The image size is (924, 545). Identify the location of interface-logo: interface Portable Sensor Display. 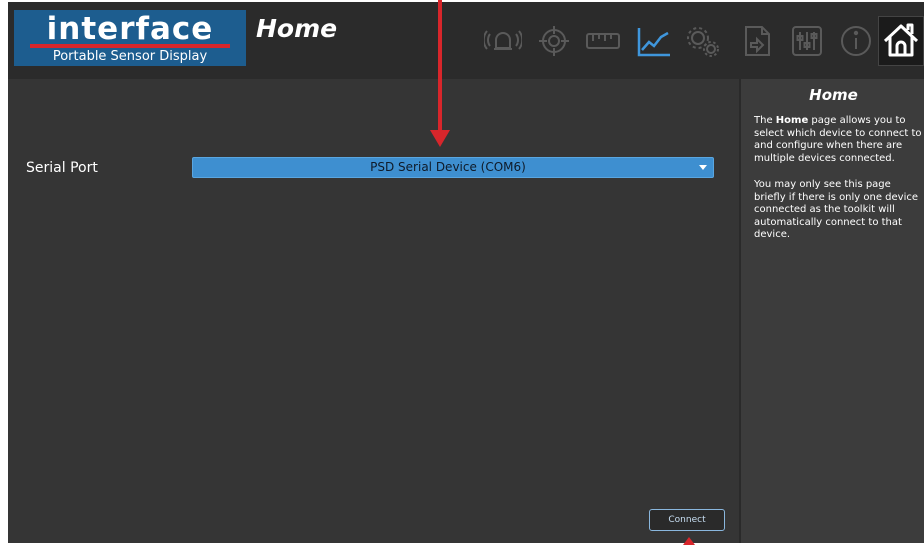
(130, 38).